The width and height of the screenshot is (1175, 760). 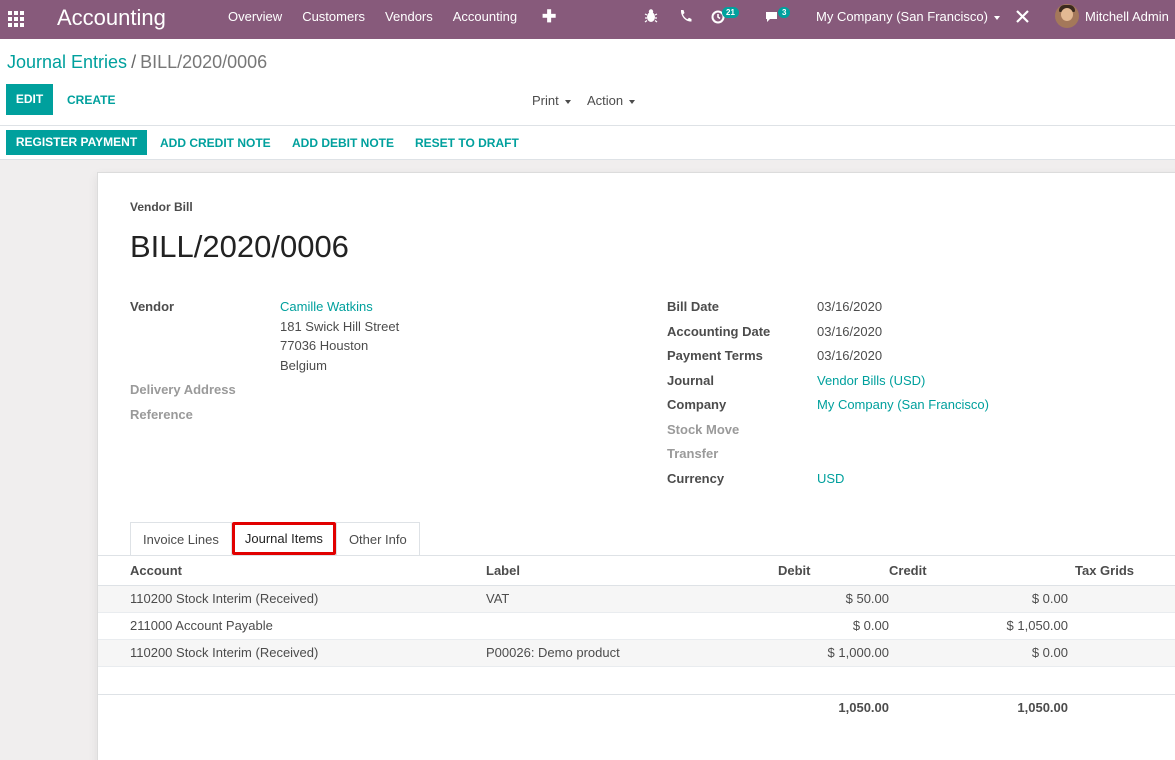 What do you see at coordinates (111, 17) in the screenshot?
I see `app-title: Accounting` at bounding box center [111, 17].